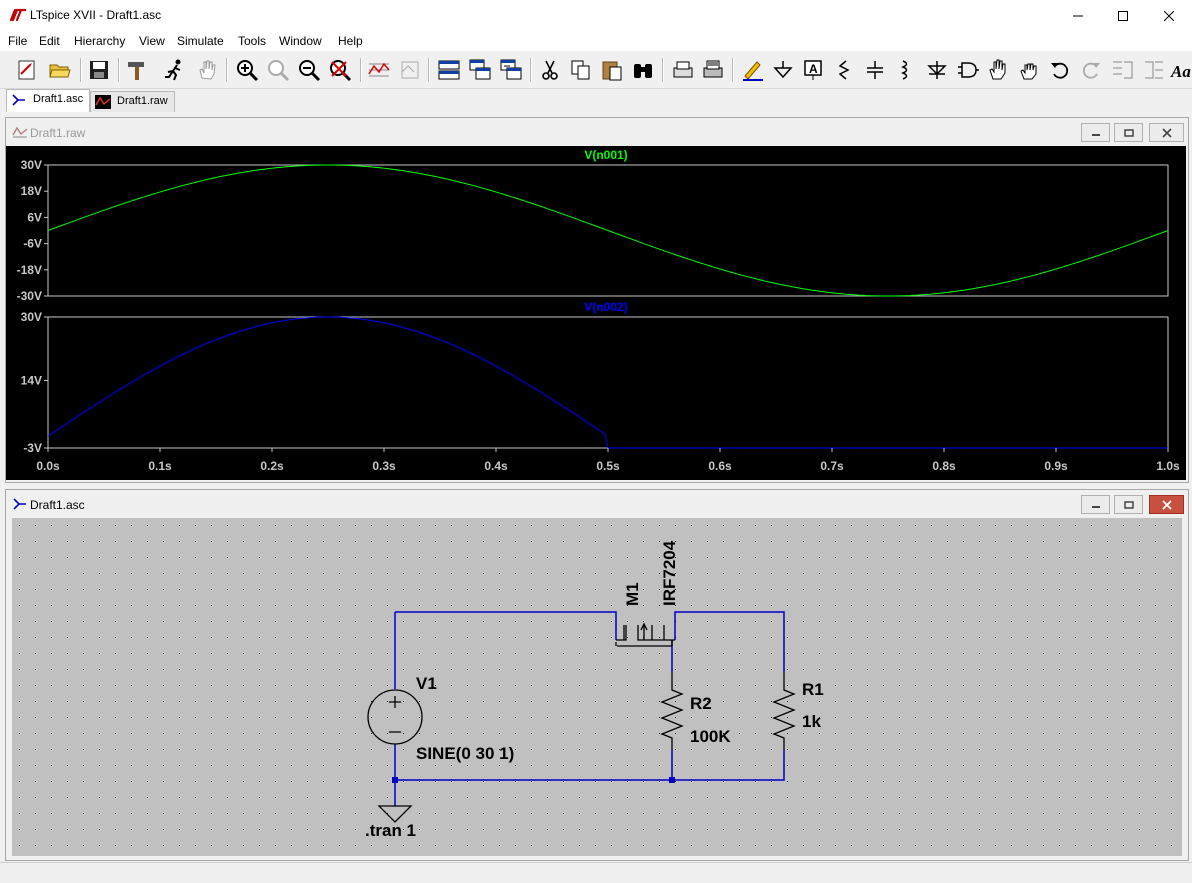 The width and height of the screenshot is (1192, 883). I want to click on text-icon: Aa, so click(1180, 71).